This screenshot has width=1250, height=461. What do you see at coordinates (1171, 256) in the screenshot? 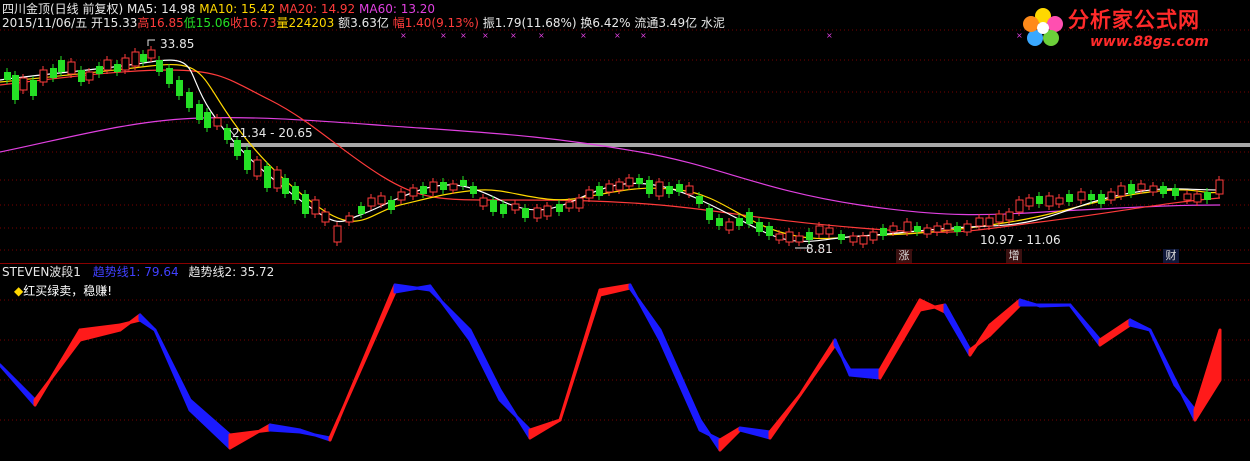
I see `badge-finance: 财` at bounding box center [1171, 256].